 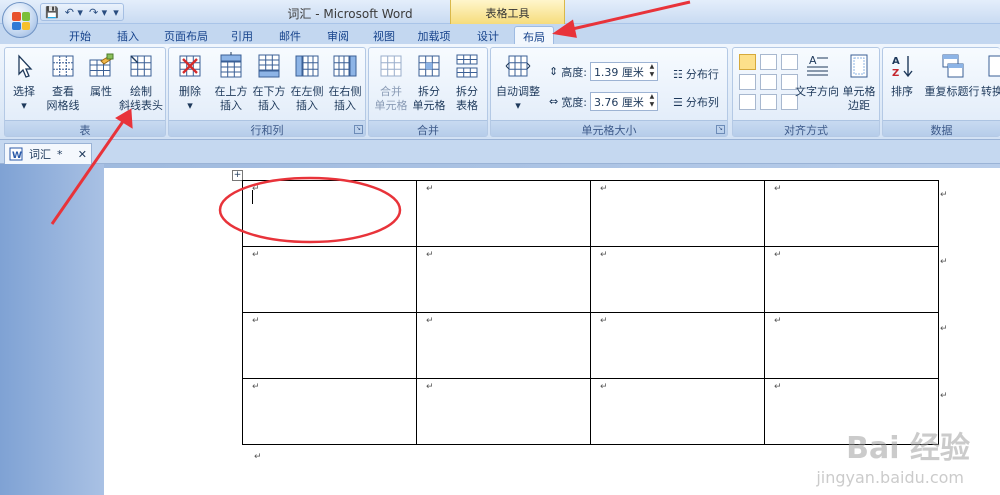 I want to click on office-logo-icon, so click(x=21, y=21).